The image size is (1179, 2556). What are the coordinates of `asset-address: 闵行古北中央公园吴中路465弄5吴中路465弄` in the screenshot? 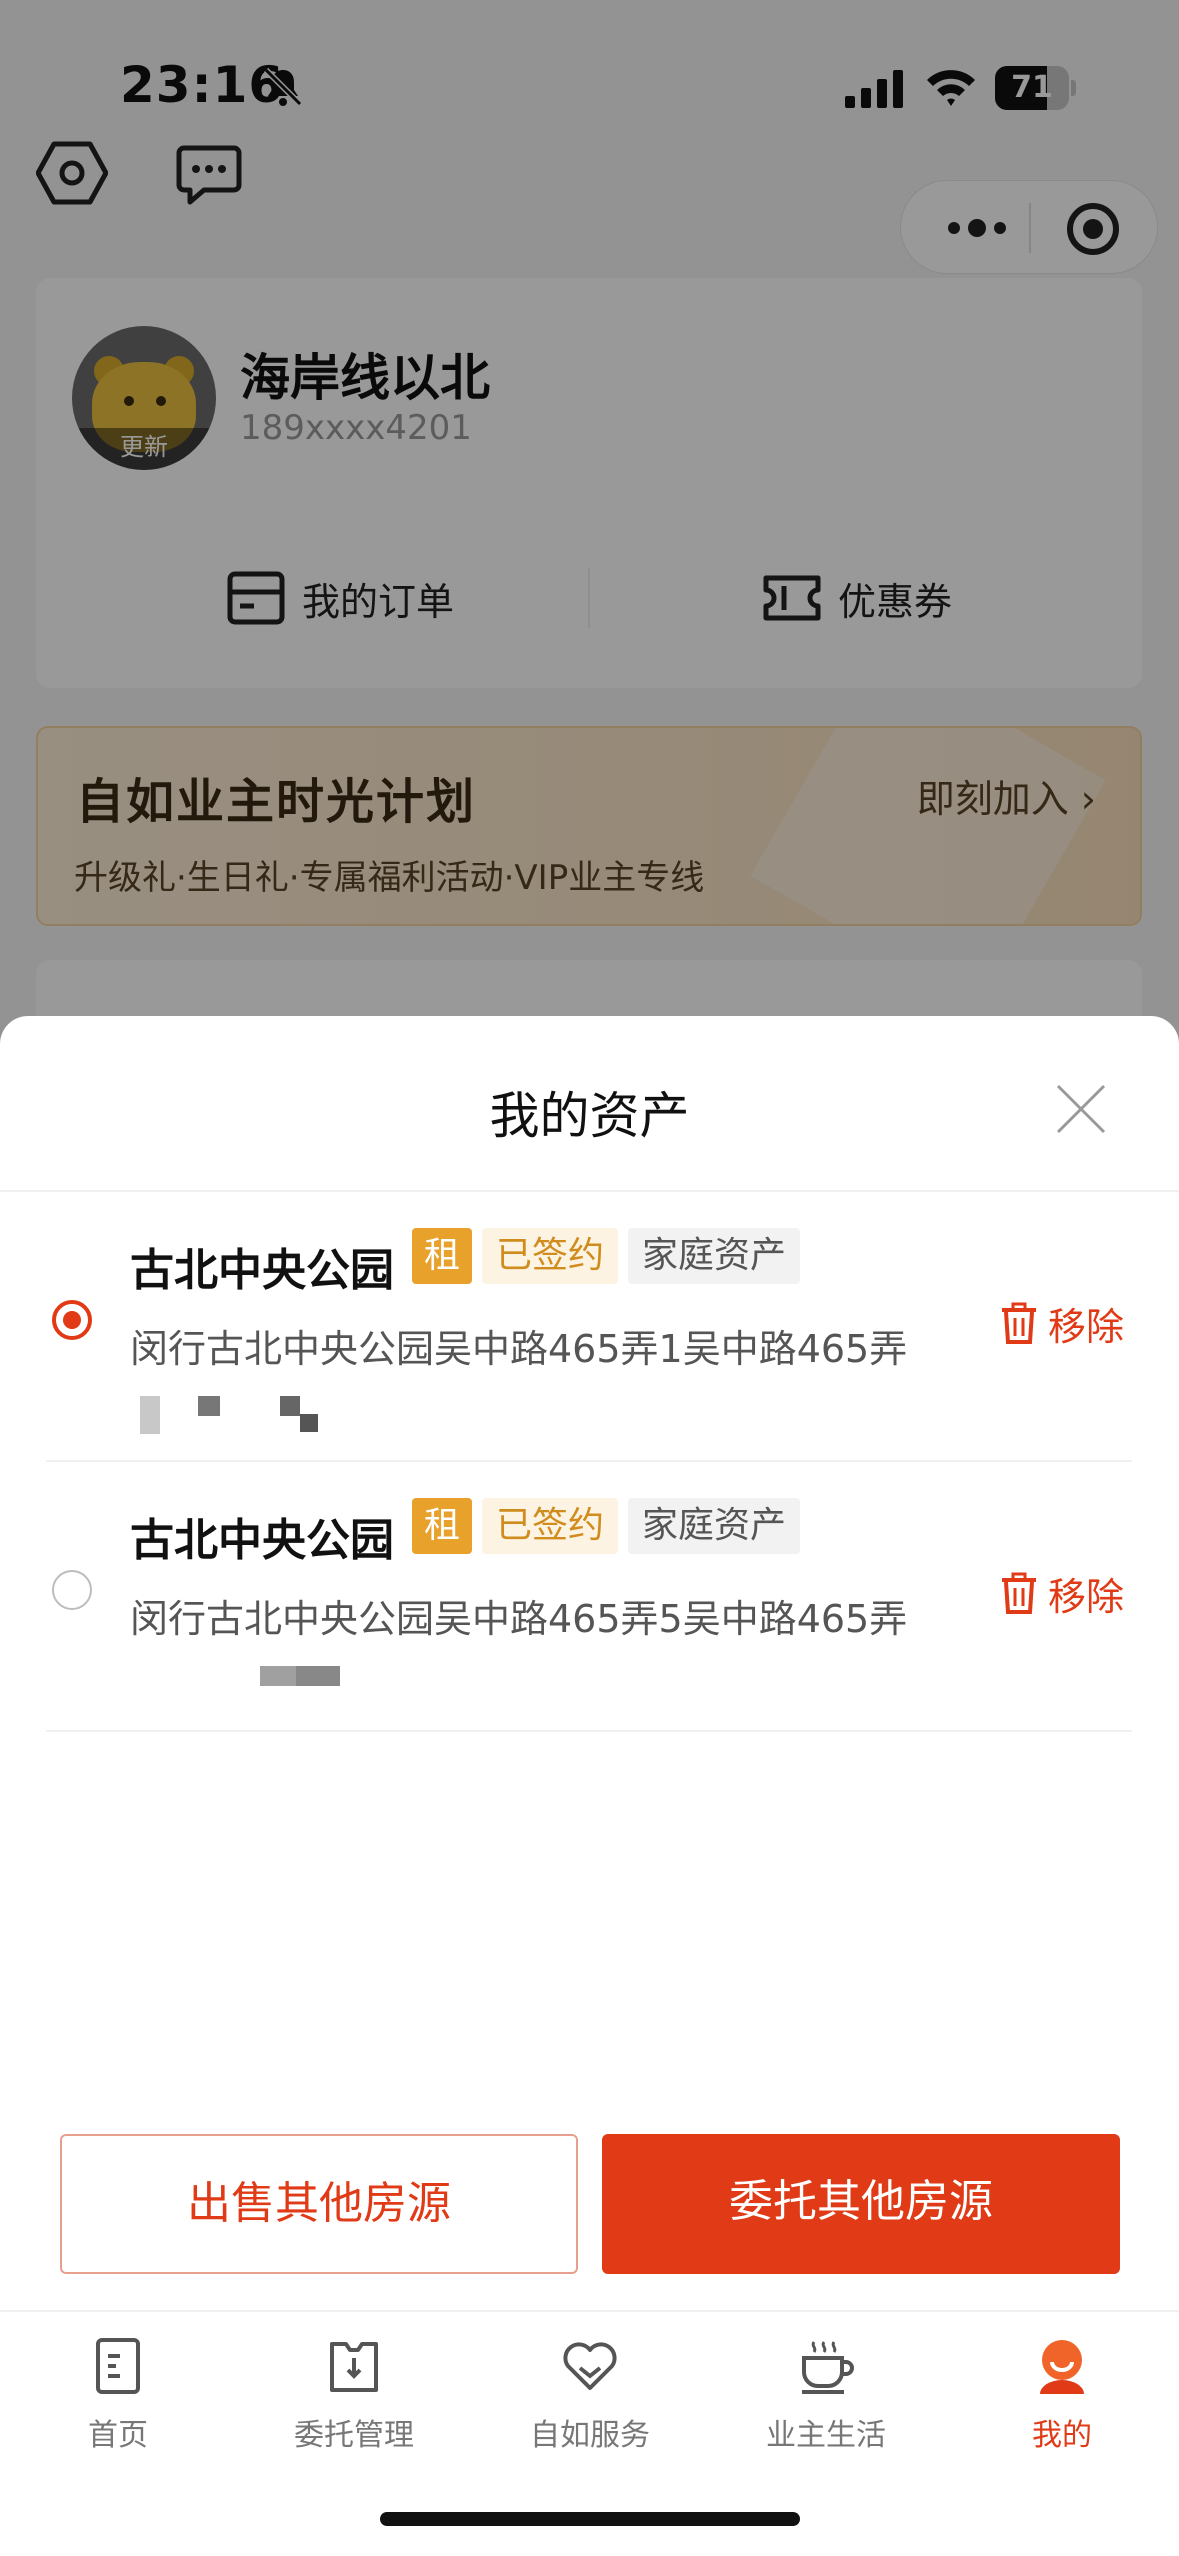 It's located at (519, 1619).